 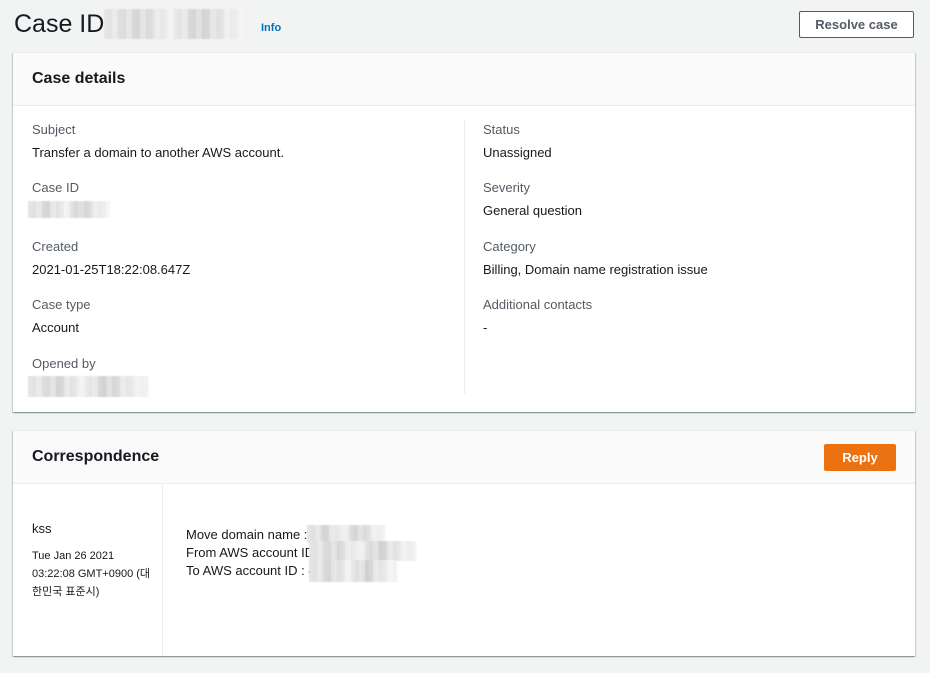 What do you see at coordinates (532, 199) in the screenshot?
I see `field-severity: Severity General question` at bounding box center [532, 199].